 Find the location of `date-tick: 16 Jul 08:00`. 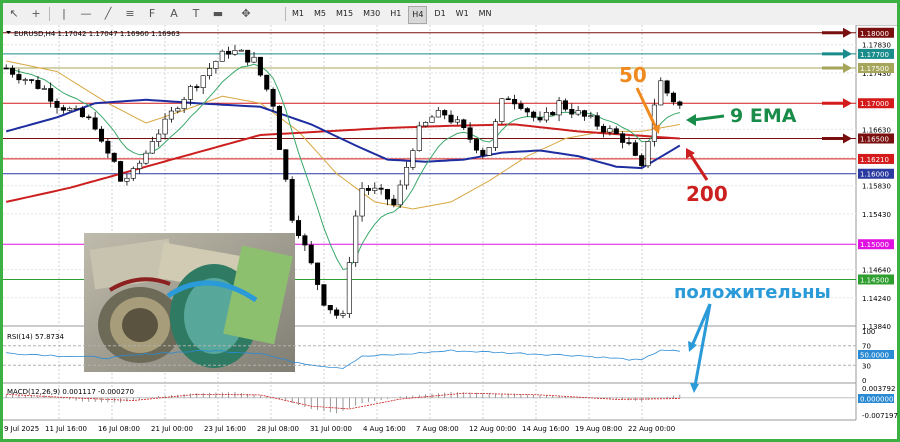

date-tick: 16 Jul 08:00 is located at coordinates (119, 429).